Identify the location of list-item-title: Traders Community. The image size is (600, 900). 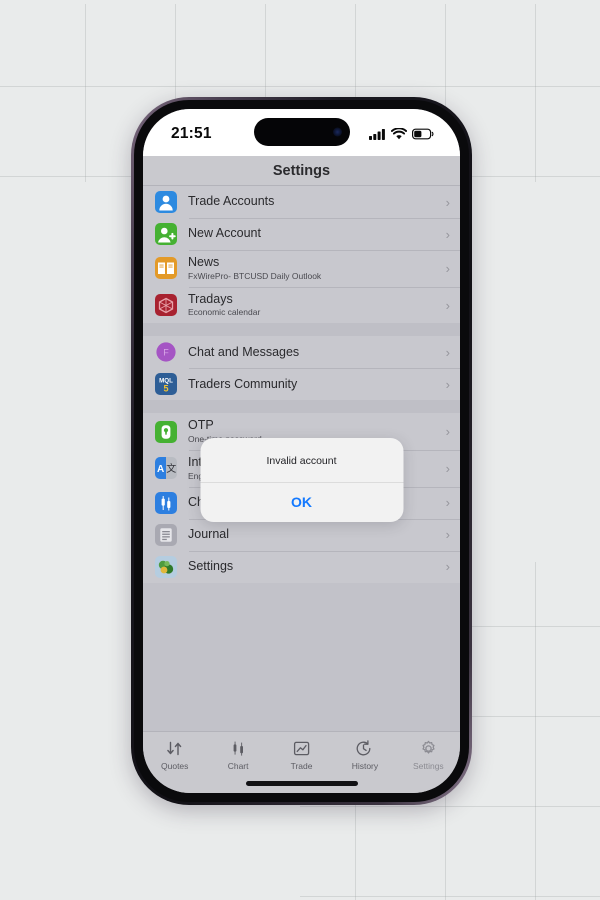
(243, 383).